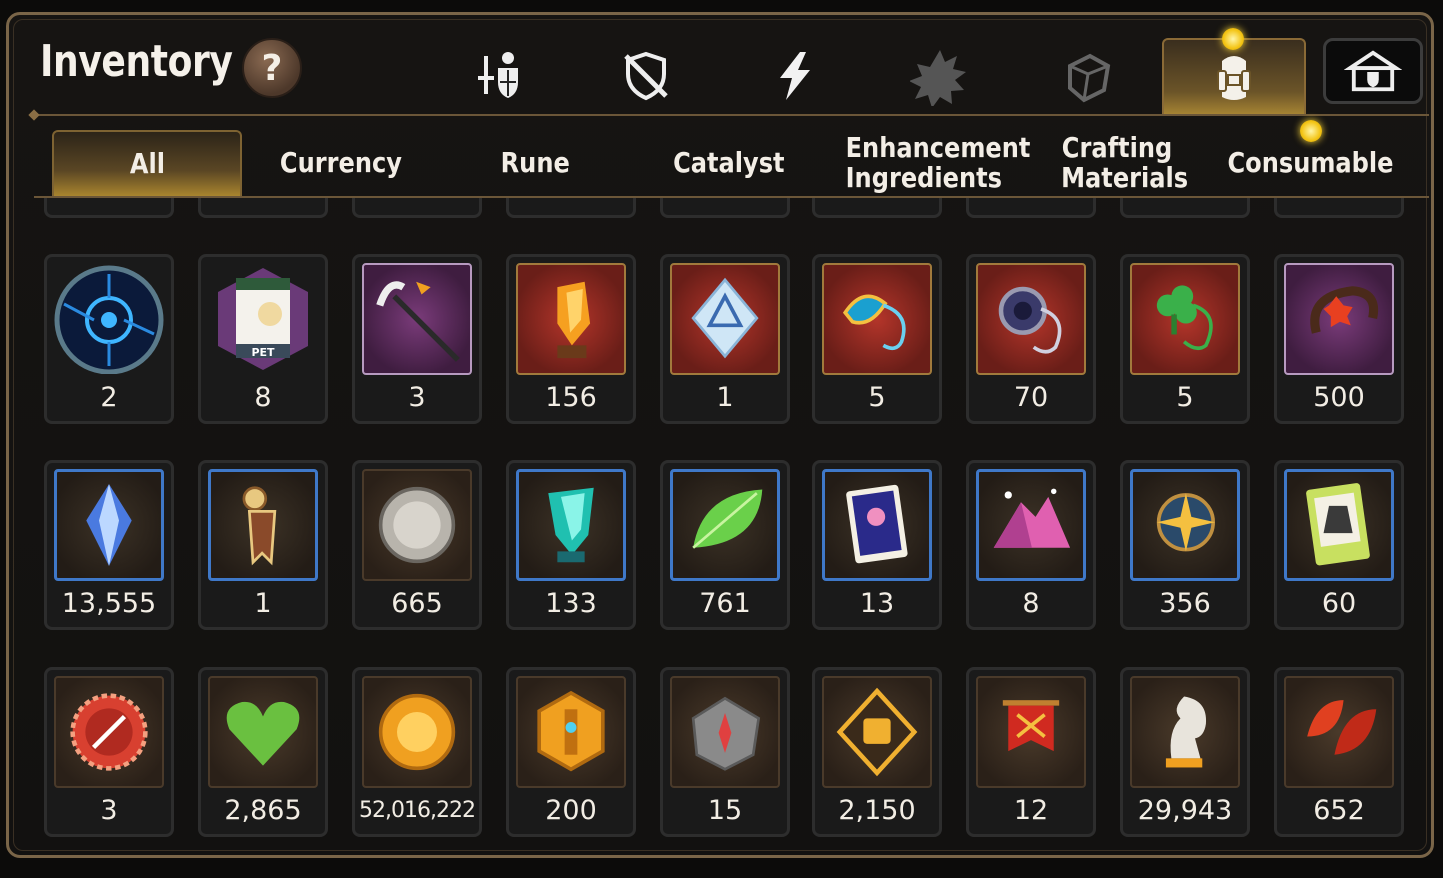  I want to click on item-slot: 15, so click(725, 752).